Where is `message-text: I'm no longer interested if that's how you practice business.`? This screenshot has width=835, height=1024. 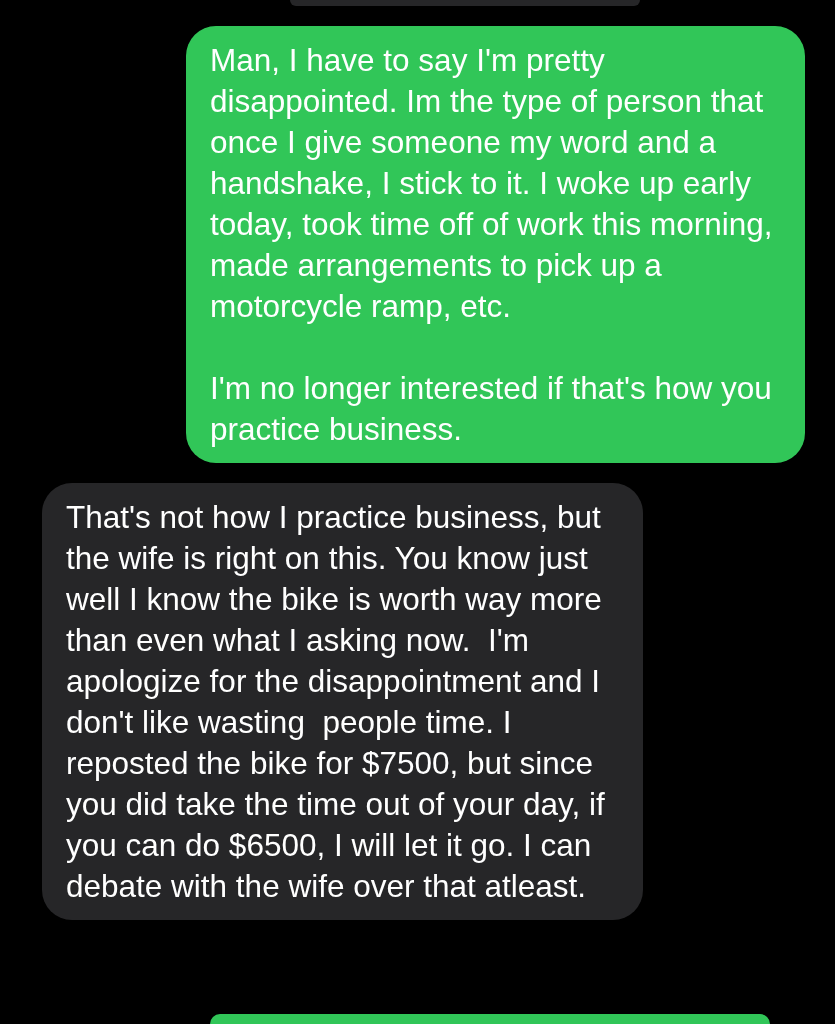 message-text: I'm no longer interested if that's how you practice business. is located at coordinates (491, 409).